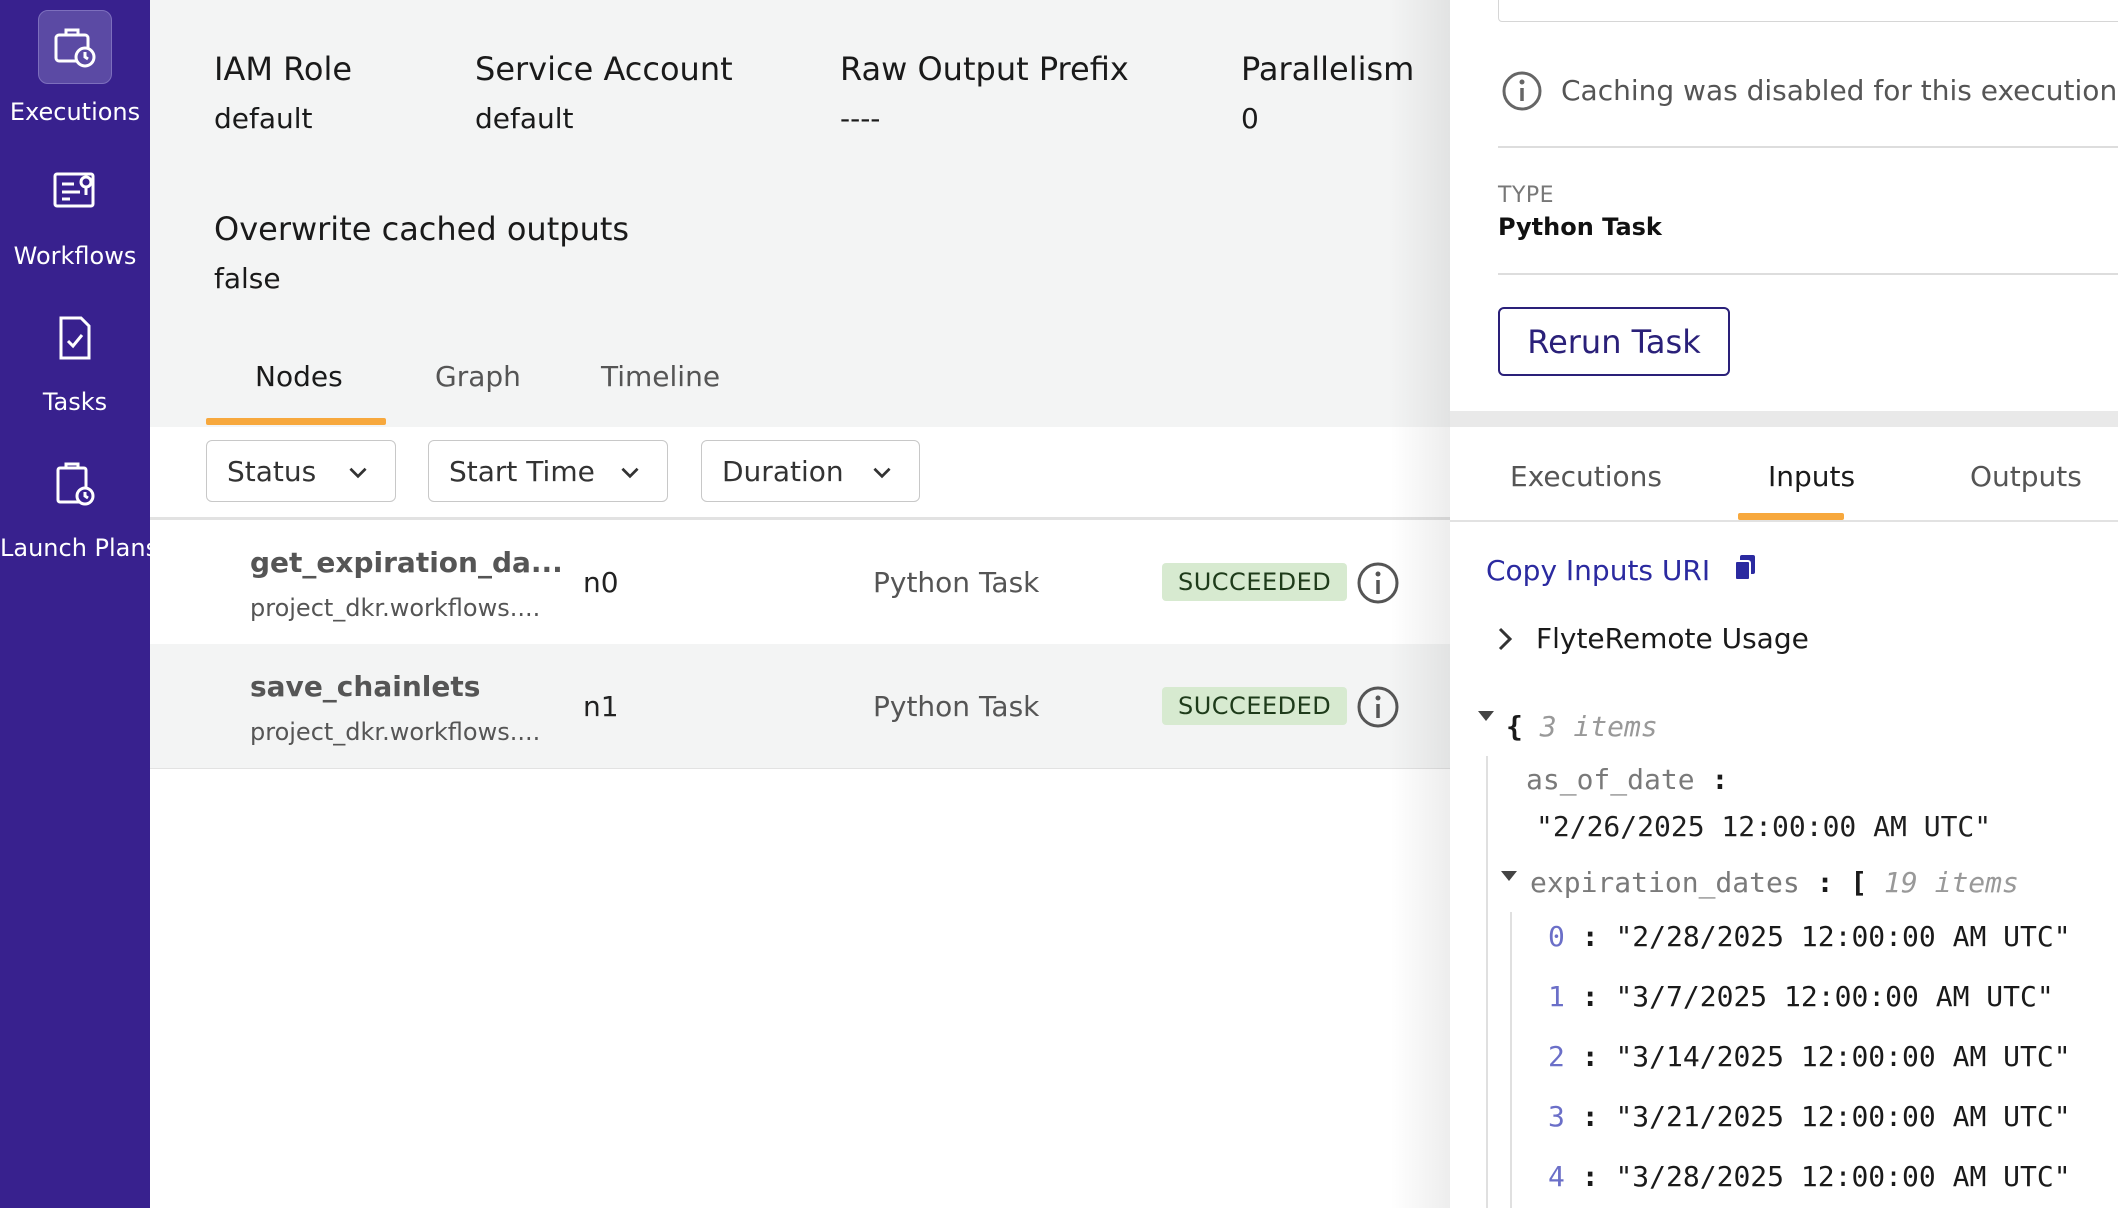 Image resolution: width=2118 pixels, height=1208 pixels. I want to click on tab-timeline: Timeline, so click(660, 376).